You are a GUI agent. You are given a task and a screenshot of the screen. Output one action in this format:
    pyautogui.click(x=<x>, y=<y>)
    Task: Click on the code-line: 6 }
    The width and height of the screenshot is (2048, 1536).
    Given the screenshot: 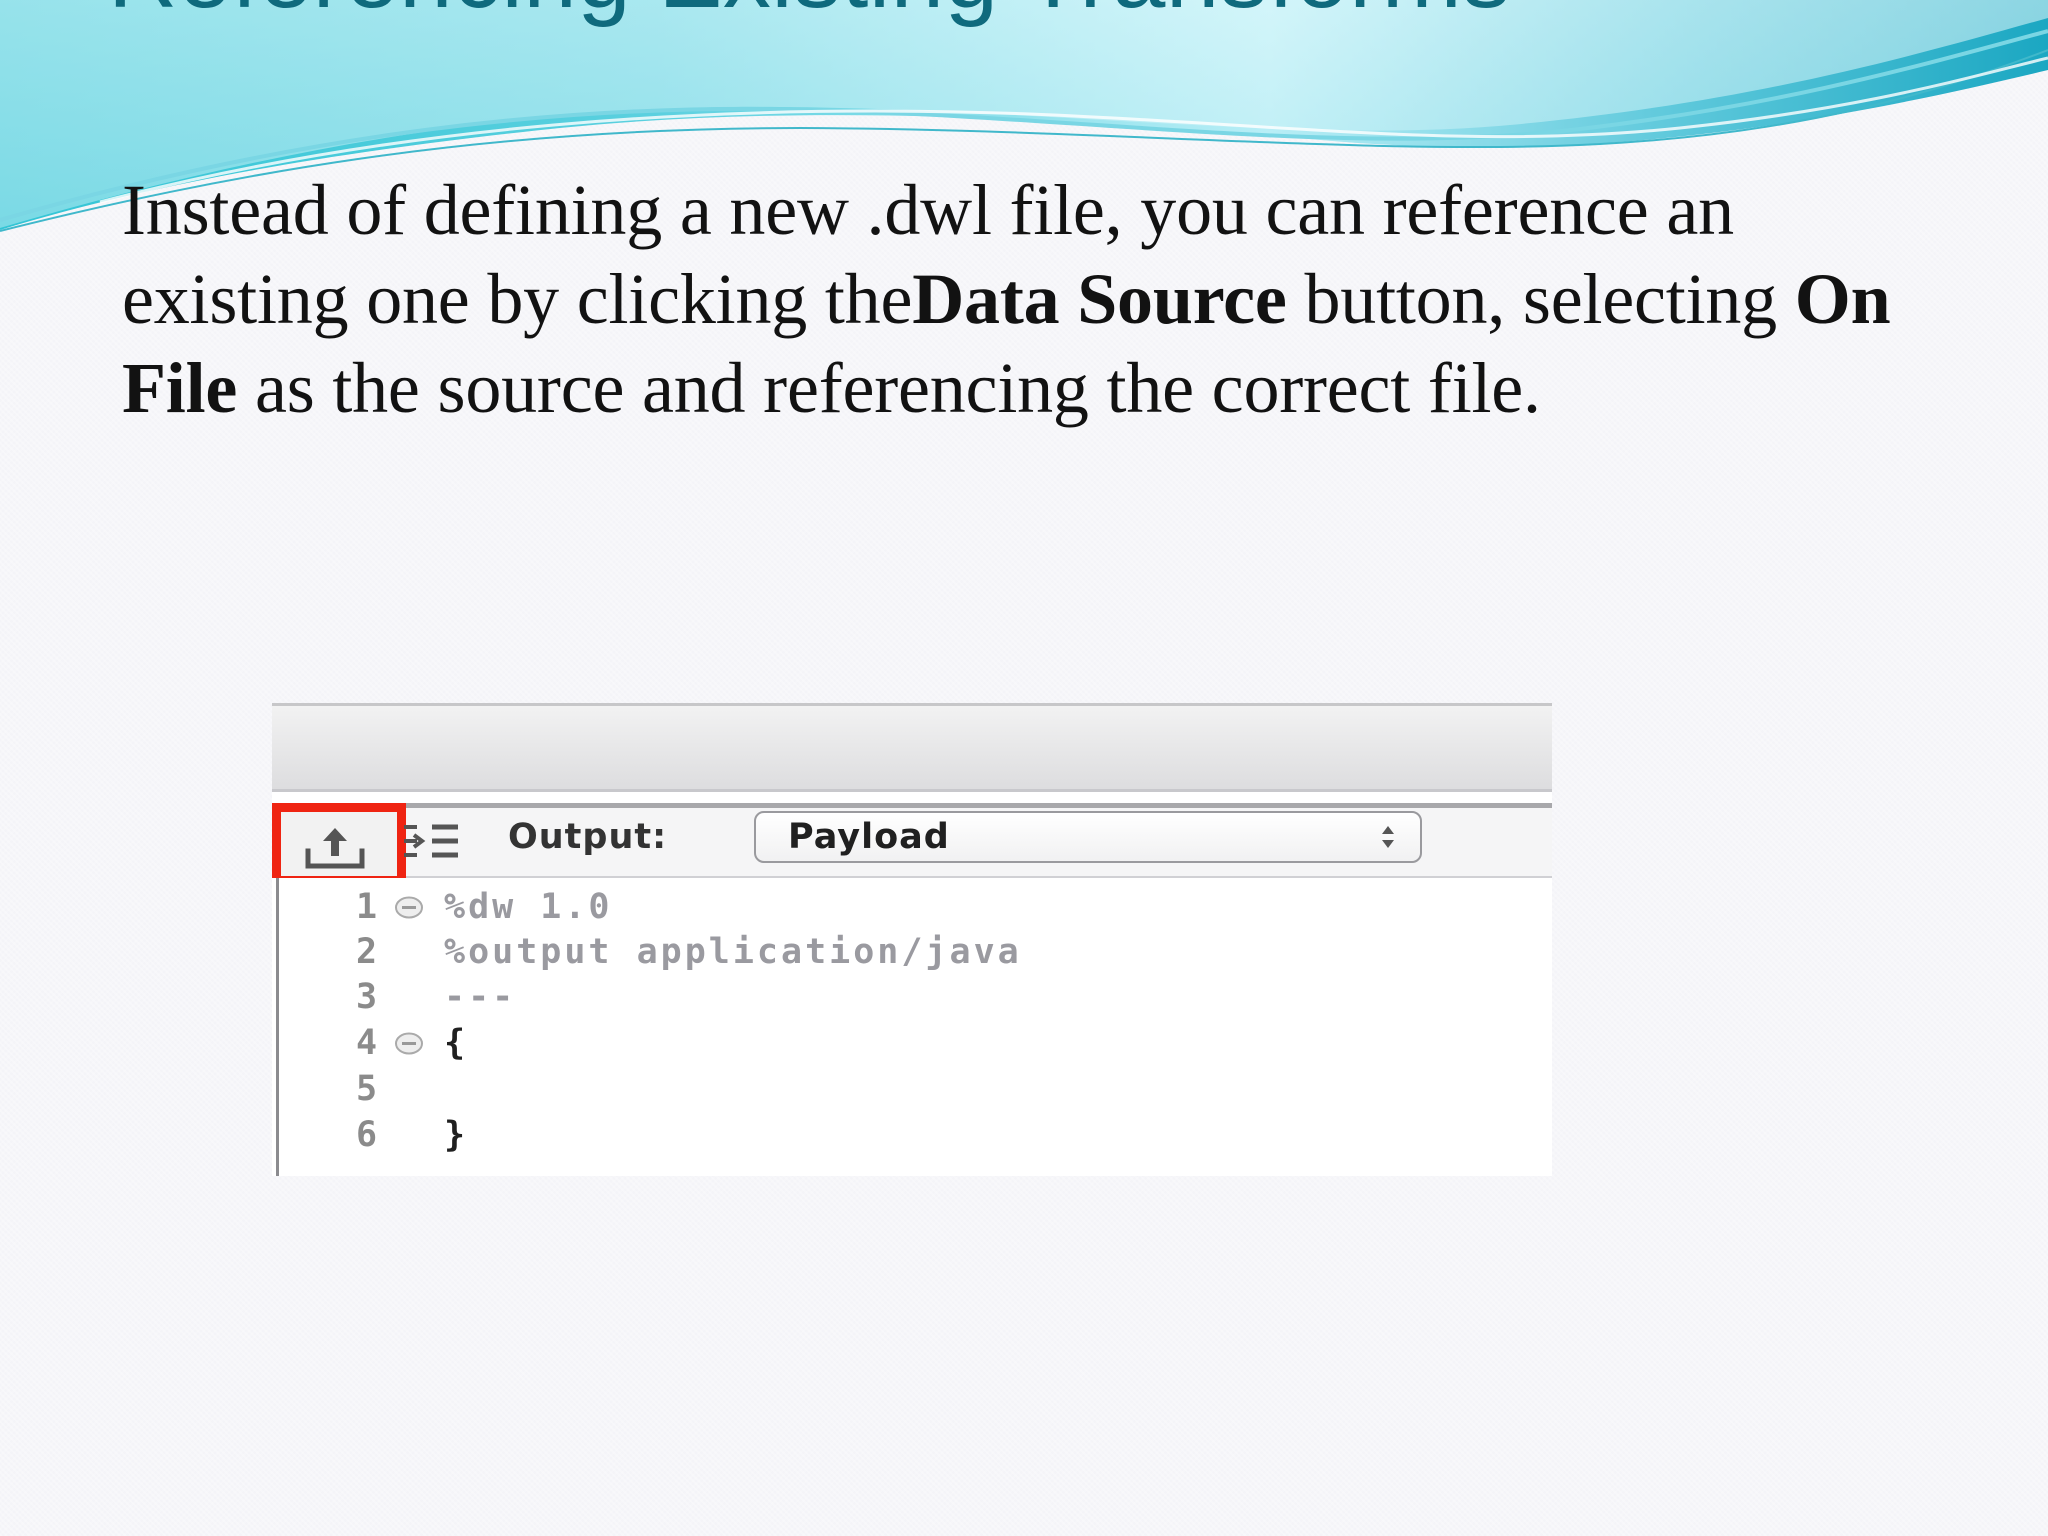 What is the action you would take?
    pyautogui.click(x=912, y=1135)
    